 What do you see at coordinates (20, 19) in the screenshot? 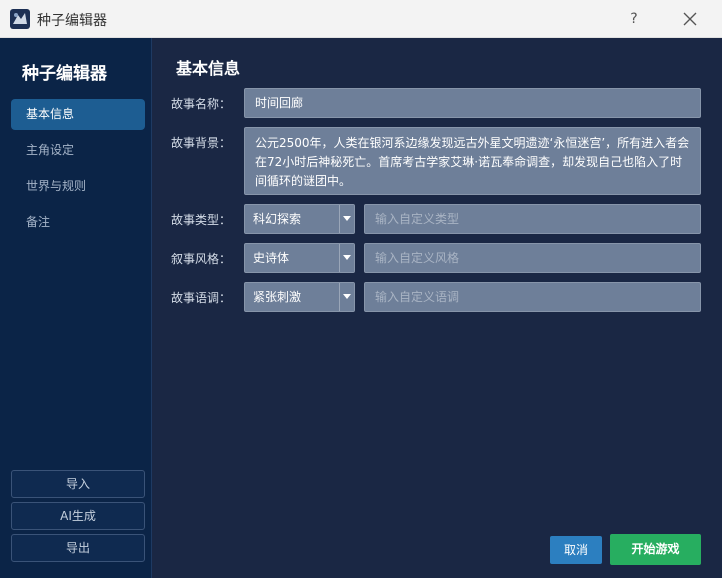
I see `app-logo-icon` at bounding box center [20, 19].